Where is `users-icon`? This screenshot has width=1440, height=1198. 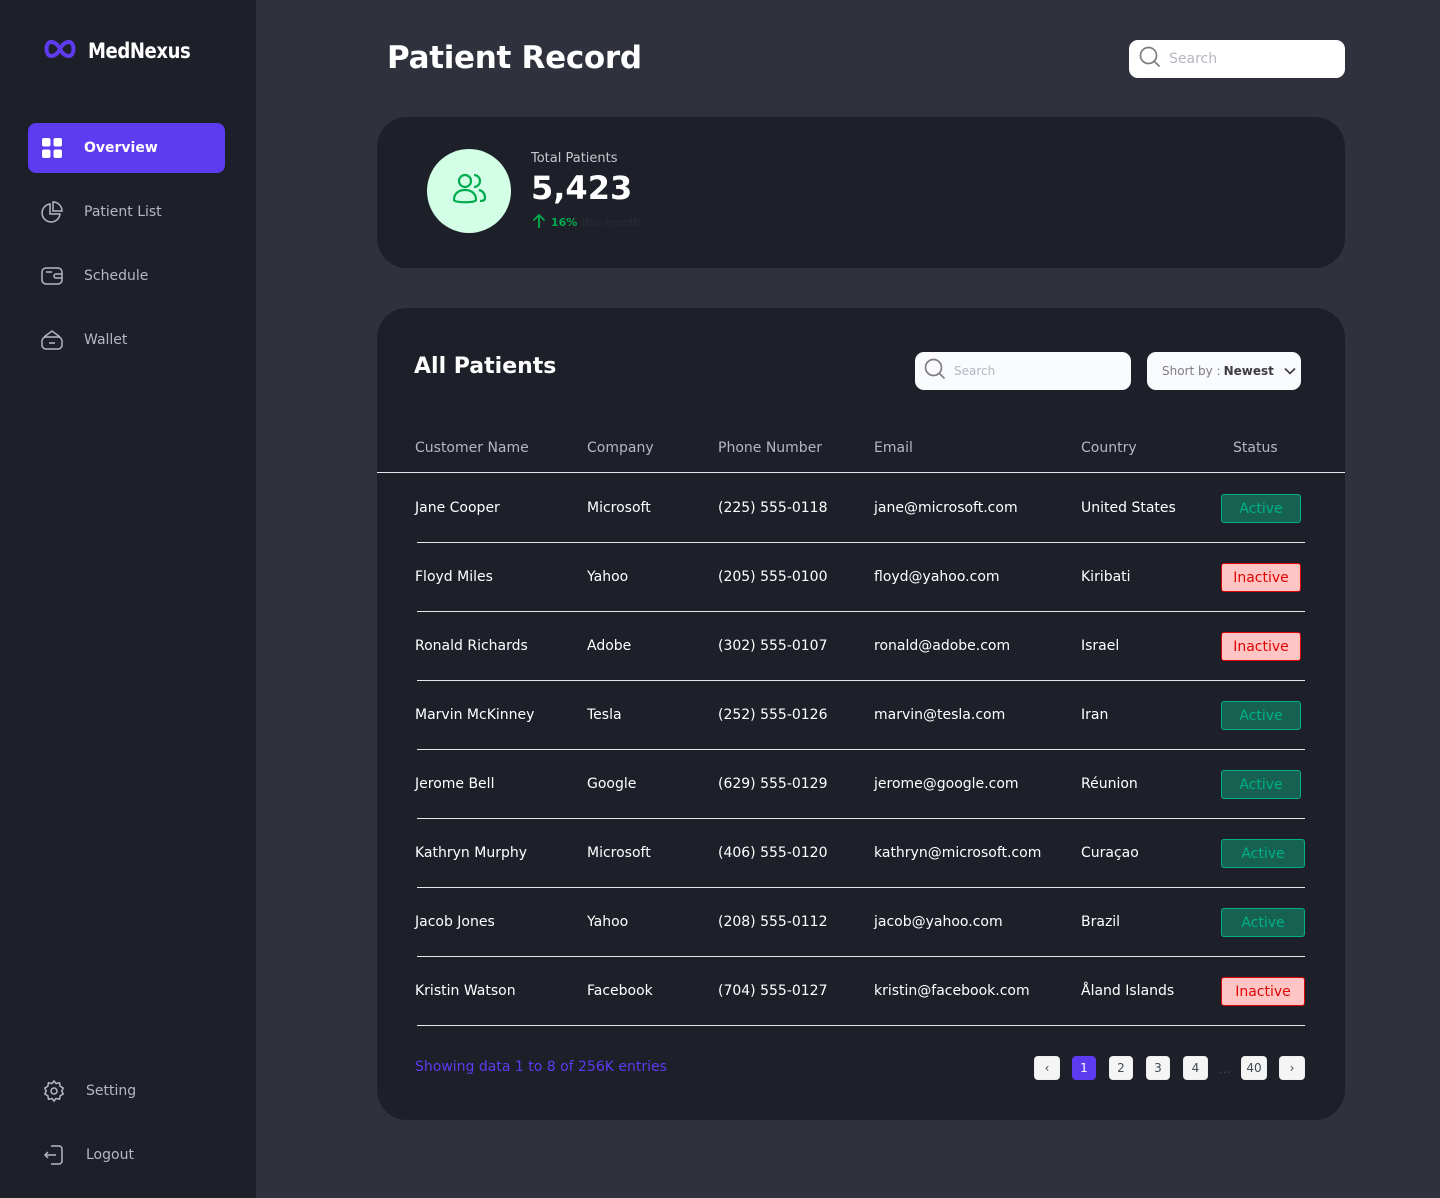
users-icon is located at coordinates (469, 191).